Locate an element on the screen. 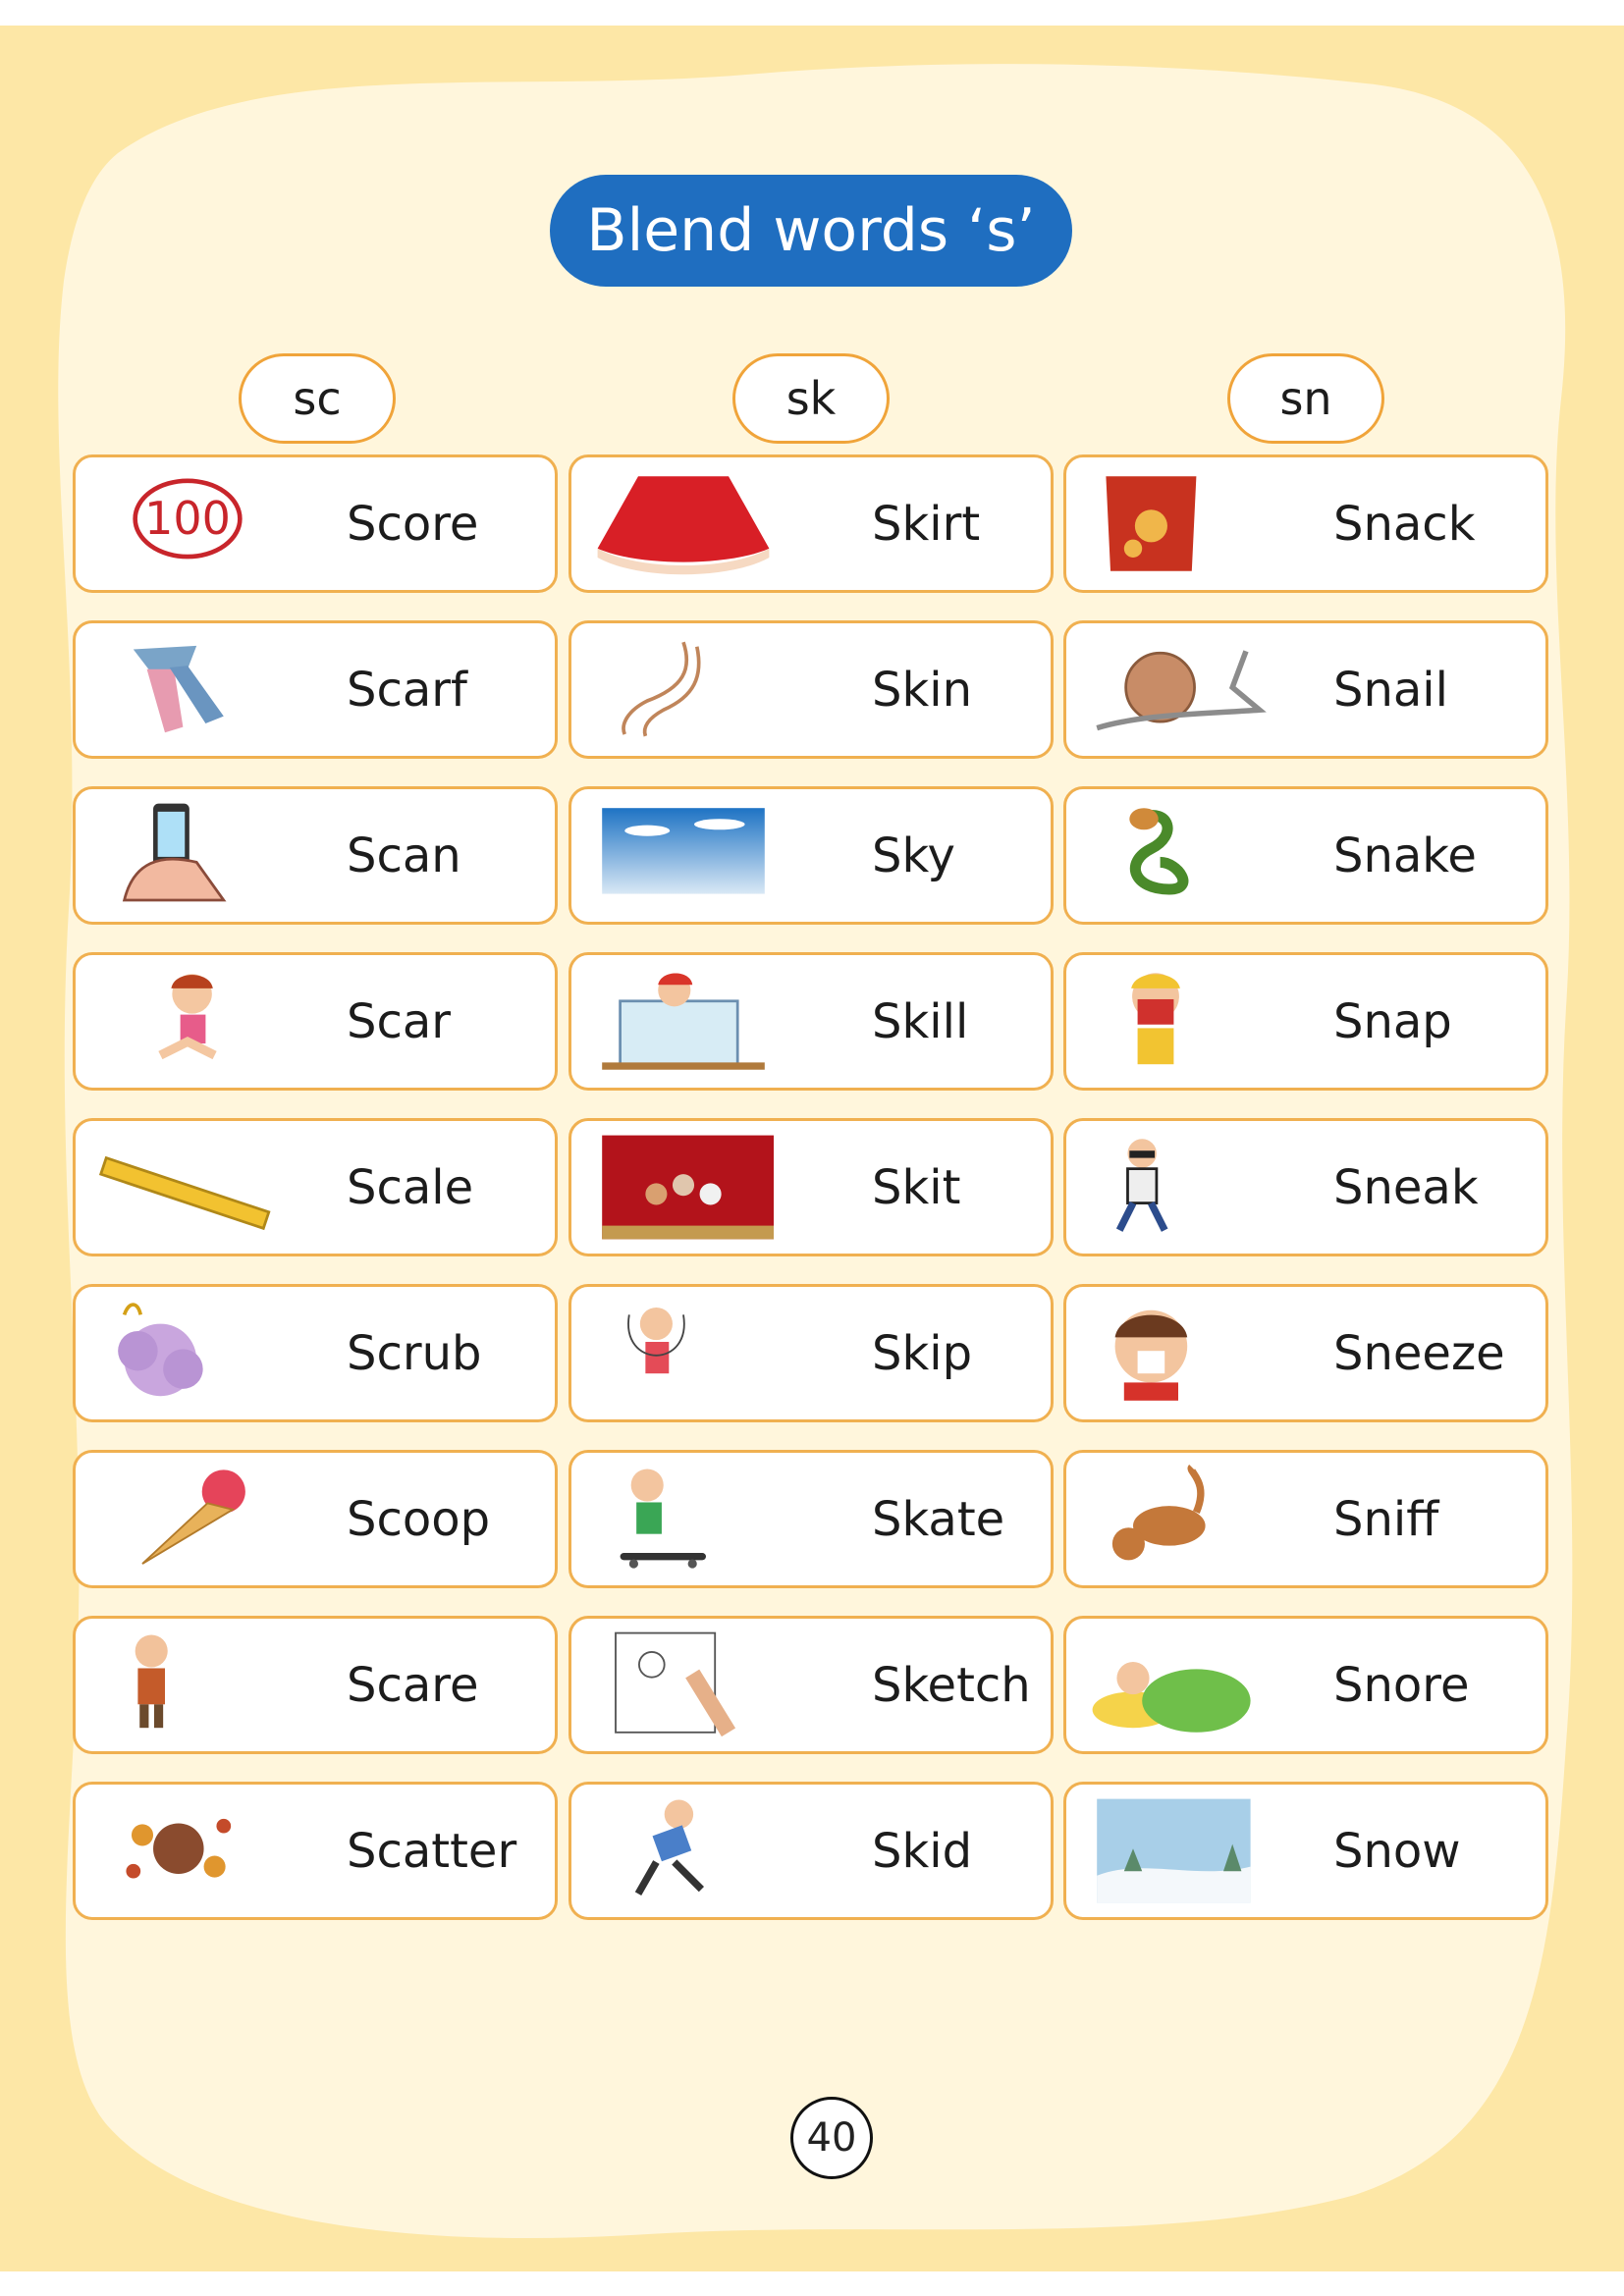 This screenshot has height=2296, width=1624. word-label: Skirt is located at coordinates (926, 524).